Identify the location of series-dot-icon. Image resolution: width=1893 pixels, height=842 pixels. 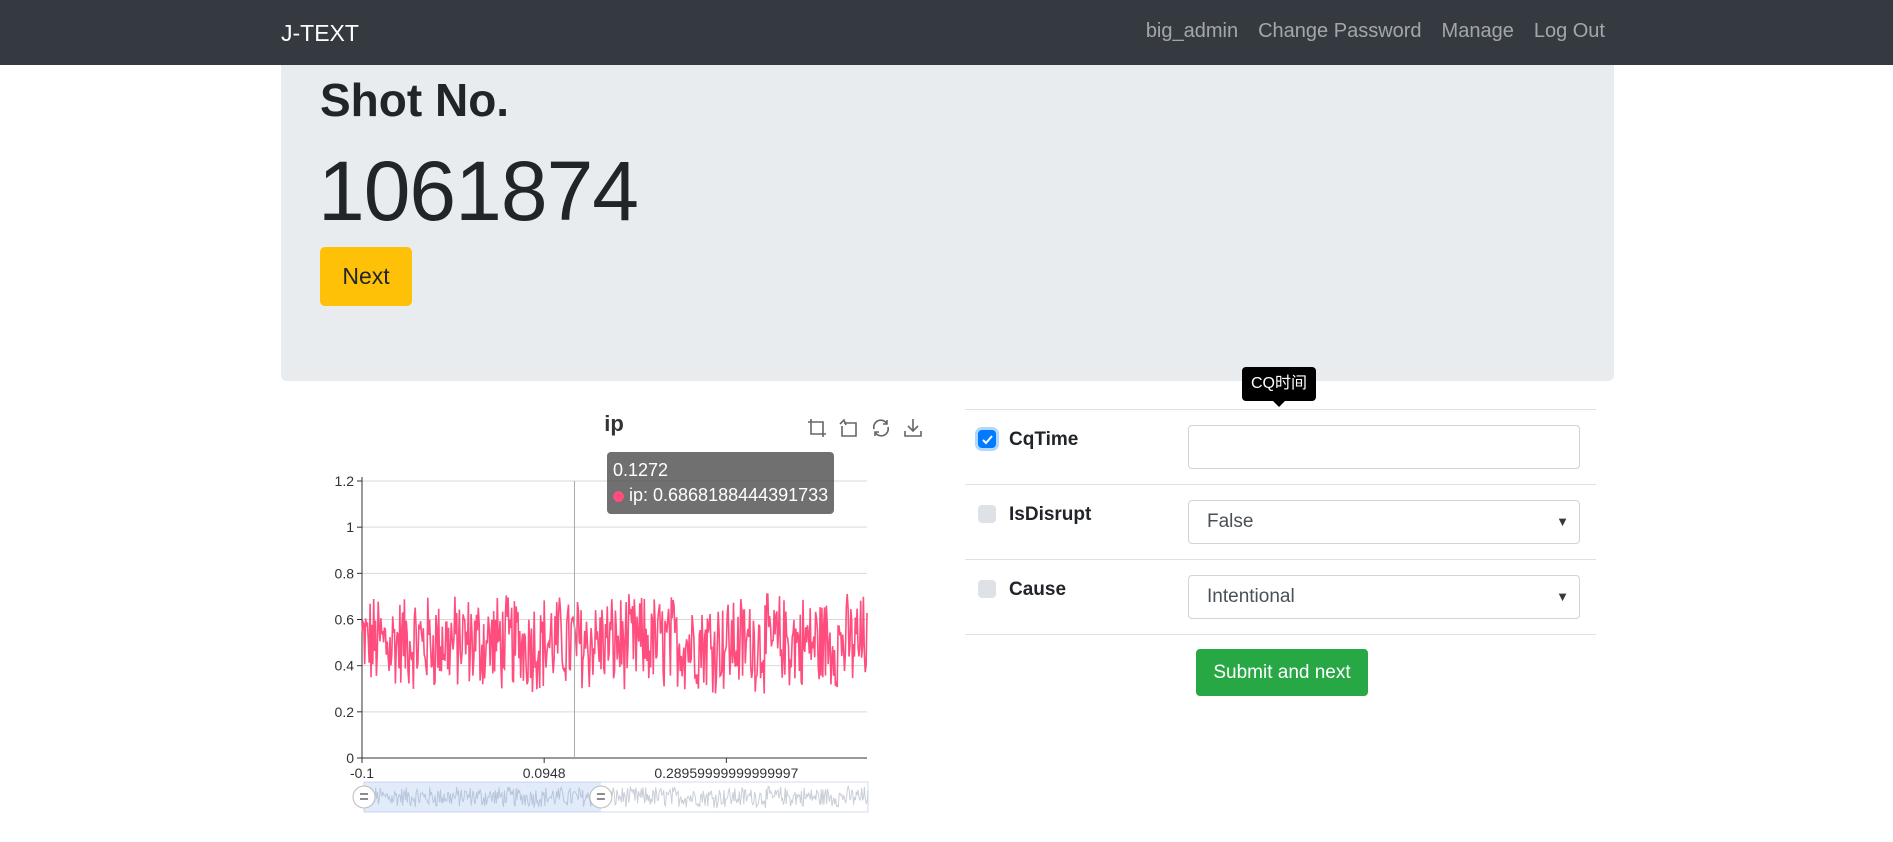
(618, 496).